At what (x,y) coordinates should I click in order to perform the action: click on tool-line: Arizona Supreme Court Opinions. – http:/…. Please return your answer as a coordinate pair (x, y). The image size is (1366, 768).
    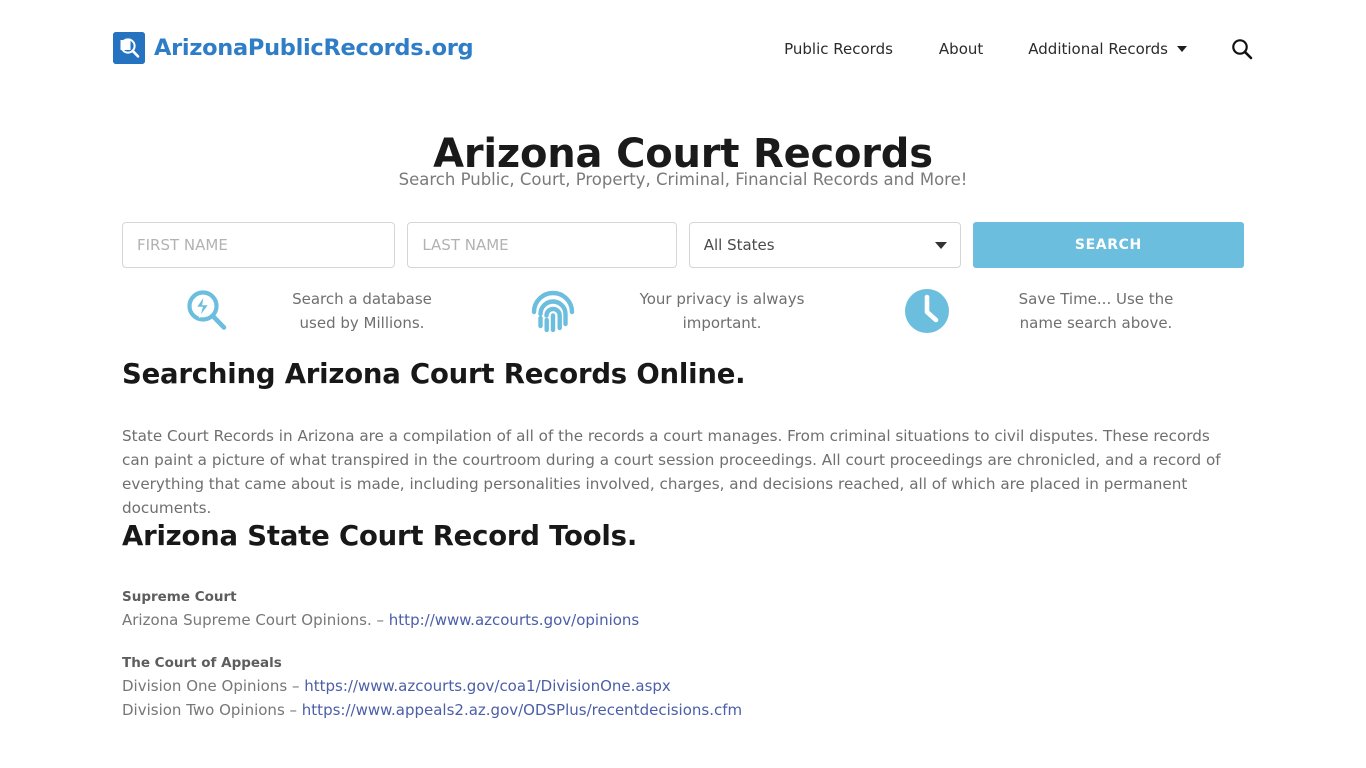
    Looking at the image, I should click on (683, 620).